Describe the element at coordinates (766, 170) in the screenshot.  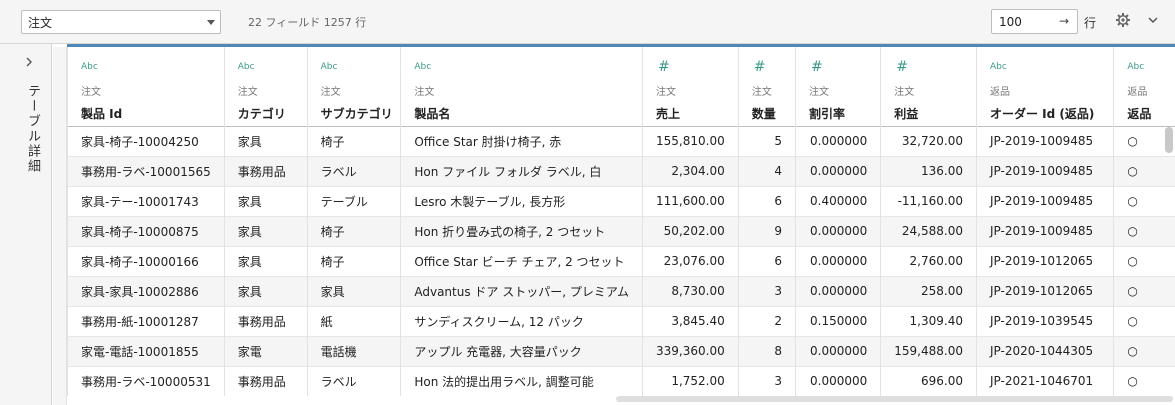
I see `table-cell: 4` at that location.